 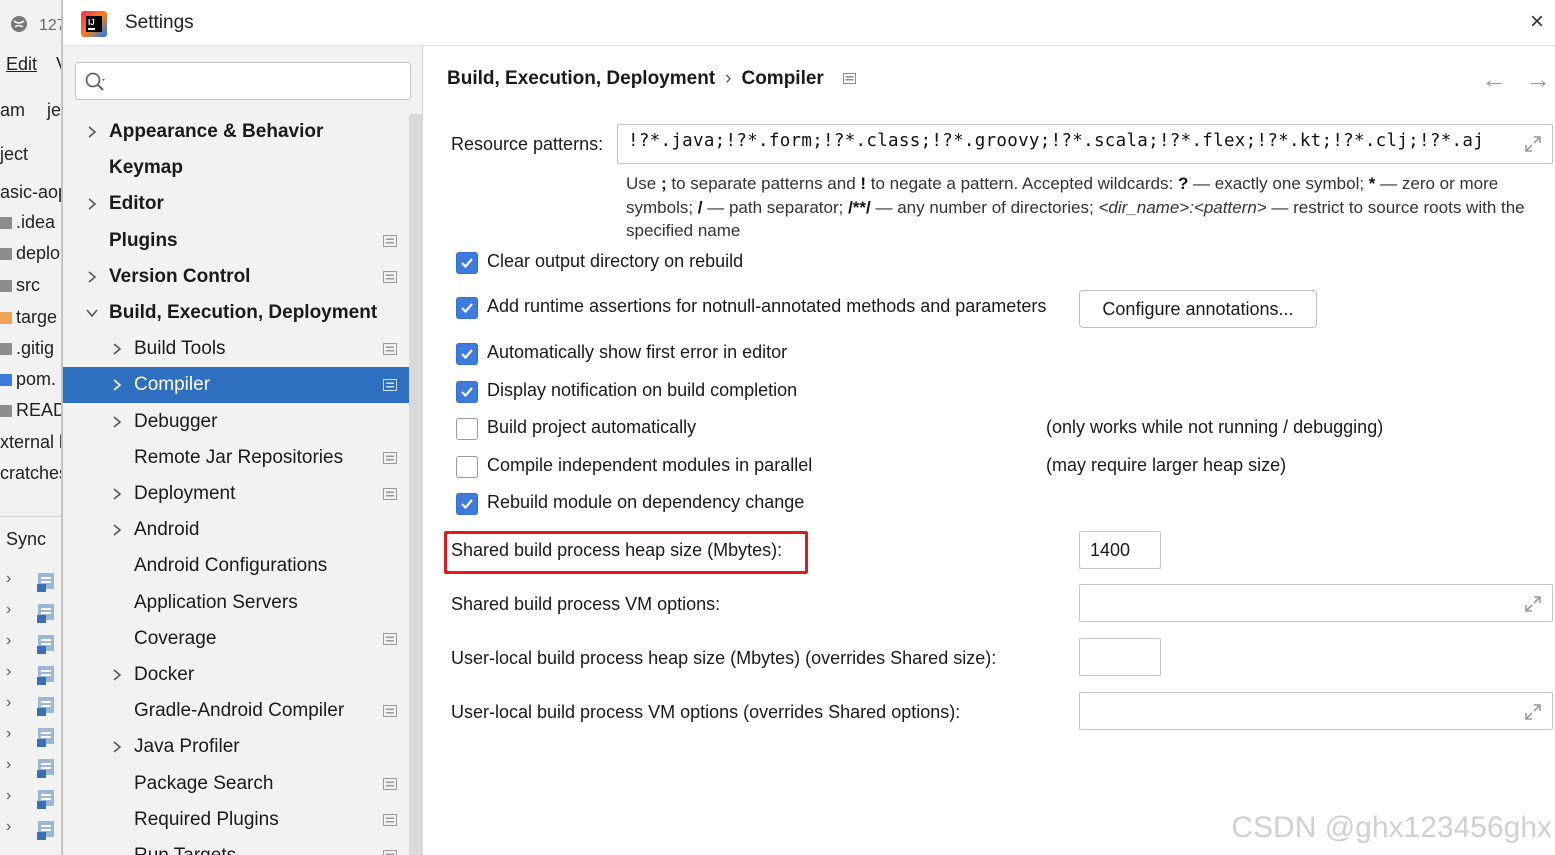 I want to click on nav-item-debugger: Debugger, so click(x=242, y=422).